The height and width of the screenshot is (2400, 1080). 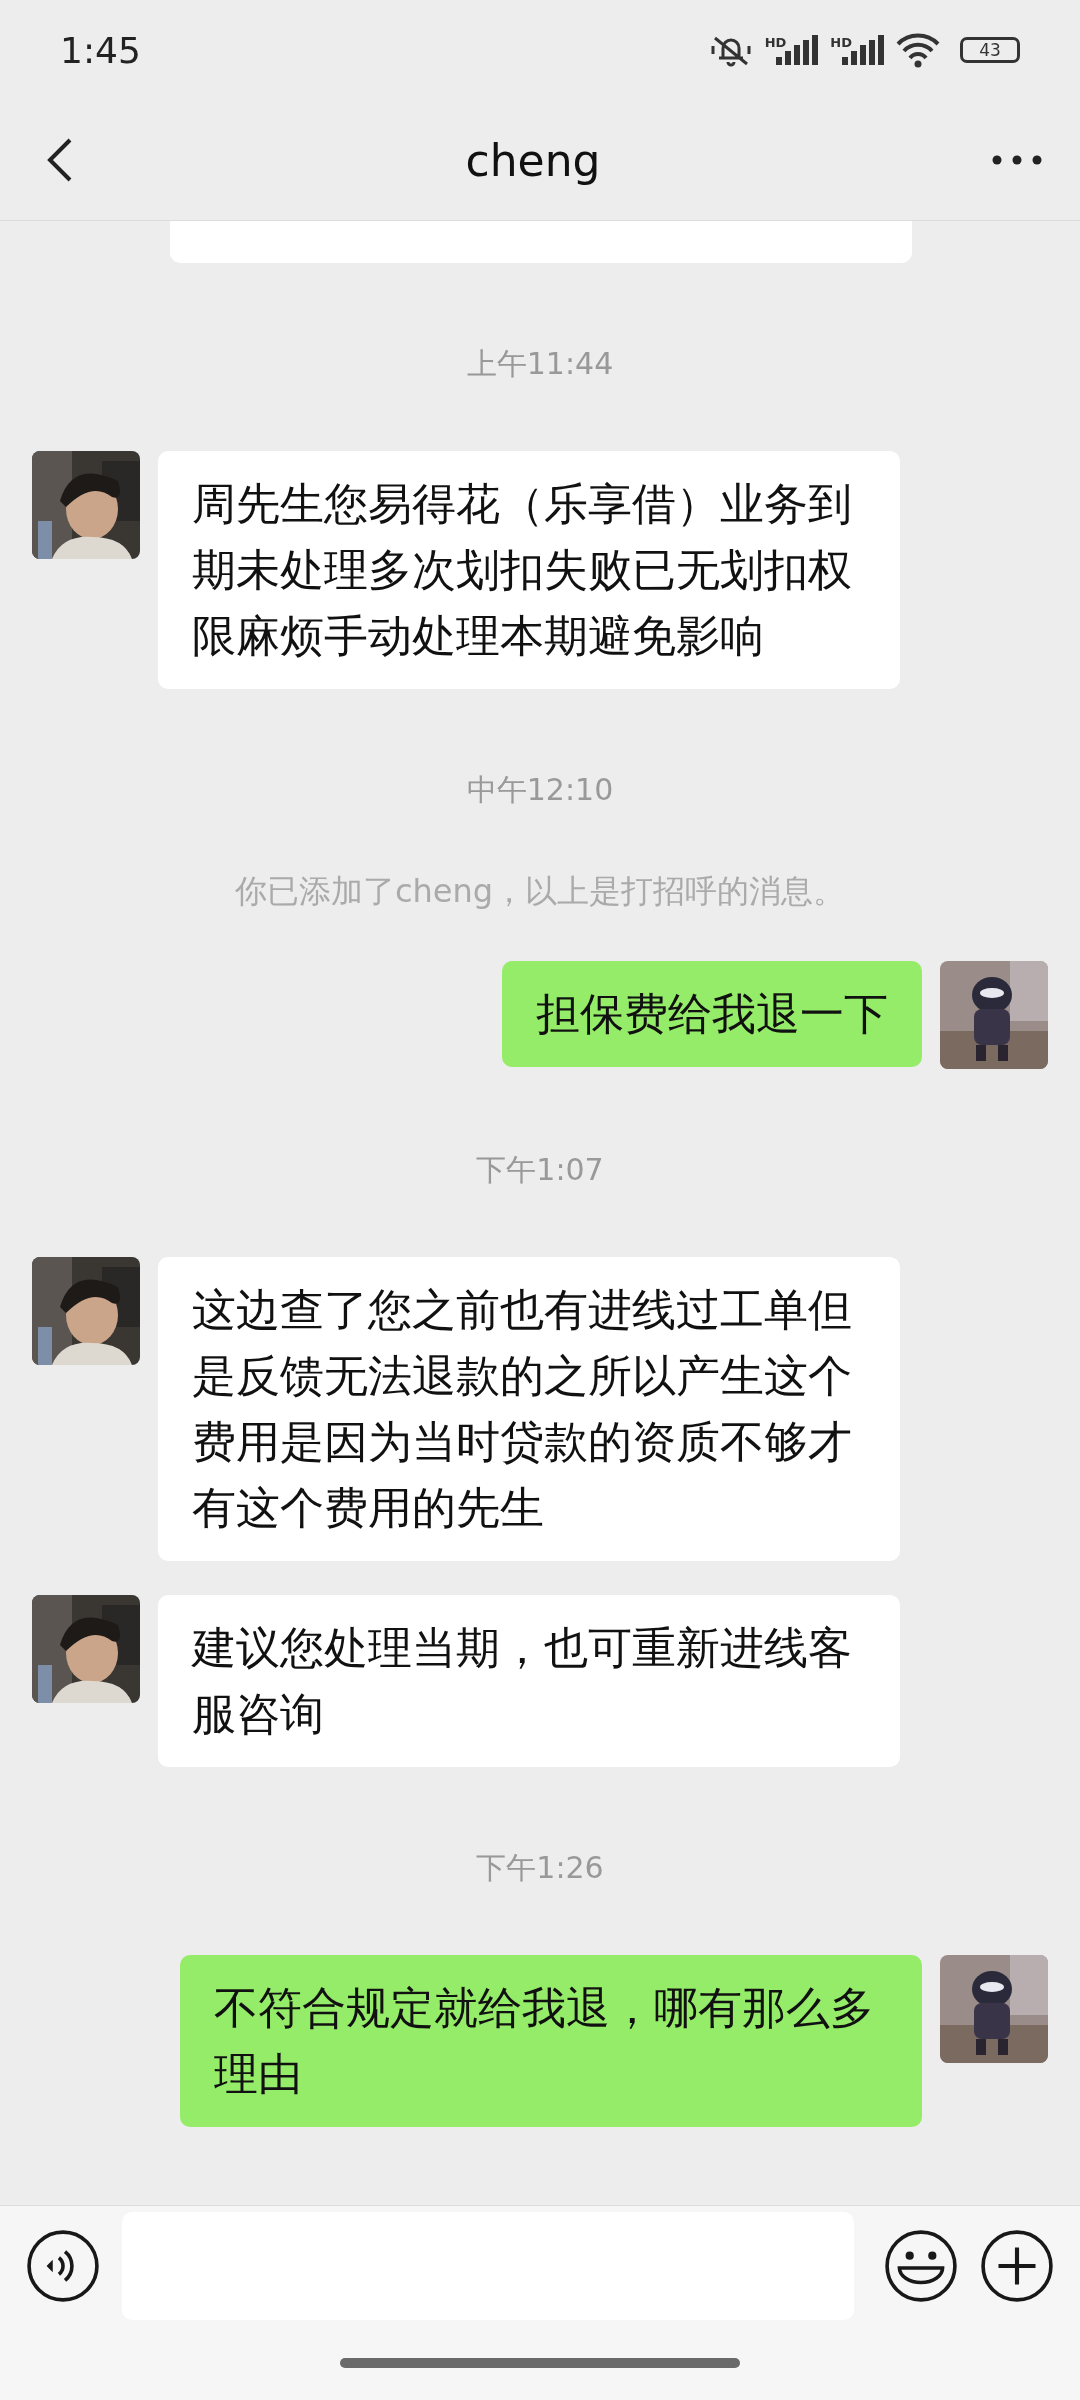 What do you see at coordinates (60, 160) in the screenshot?
I see `back-icon` at bounding box center [60, 160].